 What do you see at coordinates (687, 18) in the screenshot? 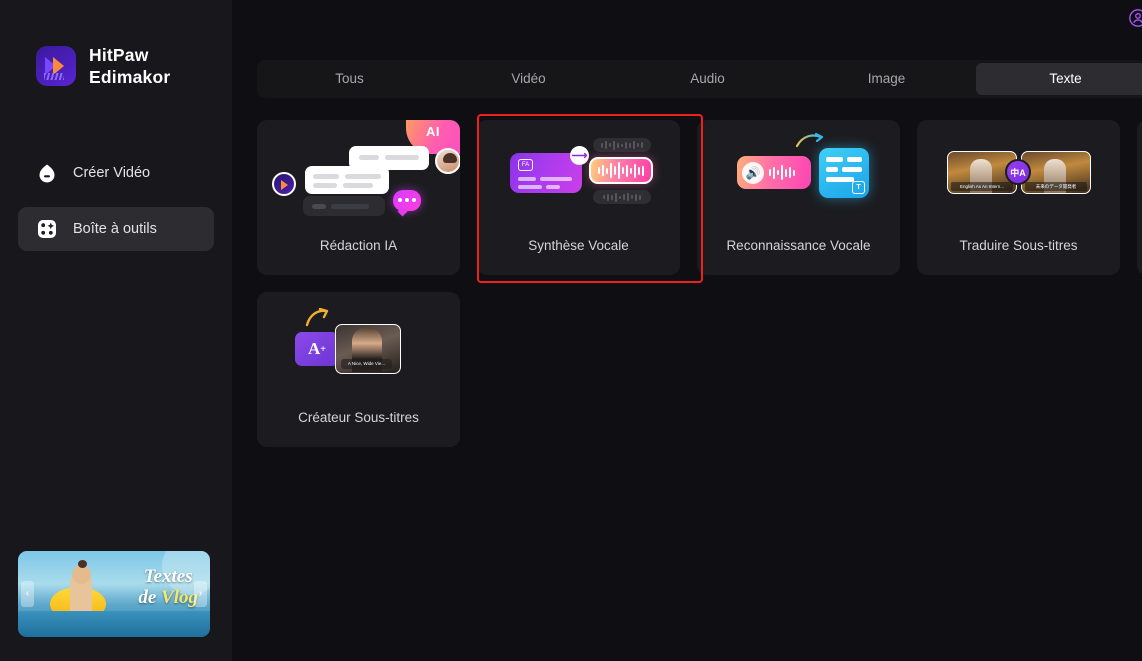
I see `title-bar` at bounding box center [687, 18].